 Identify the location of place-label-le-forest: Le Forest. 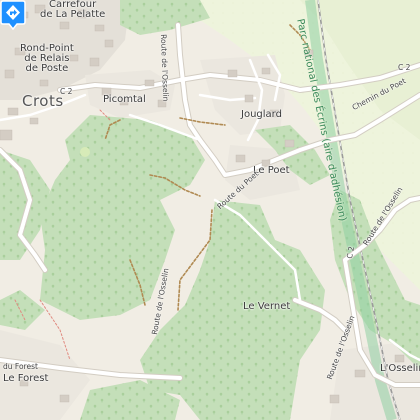
(26, 378).